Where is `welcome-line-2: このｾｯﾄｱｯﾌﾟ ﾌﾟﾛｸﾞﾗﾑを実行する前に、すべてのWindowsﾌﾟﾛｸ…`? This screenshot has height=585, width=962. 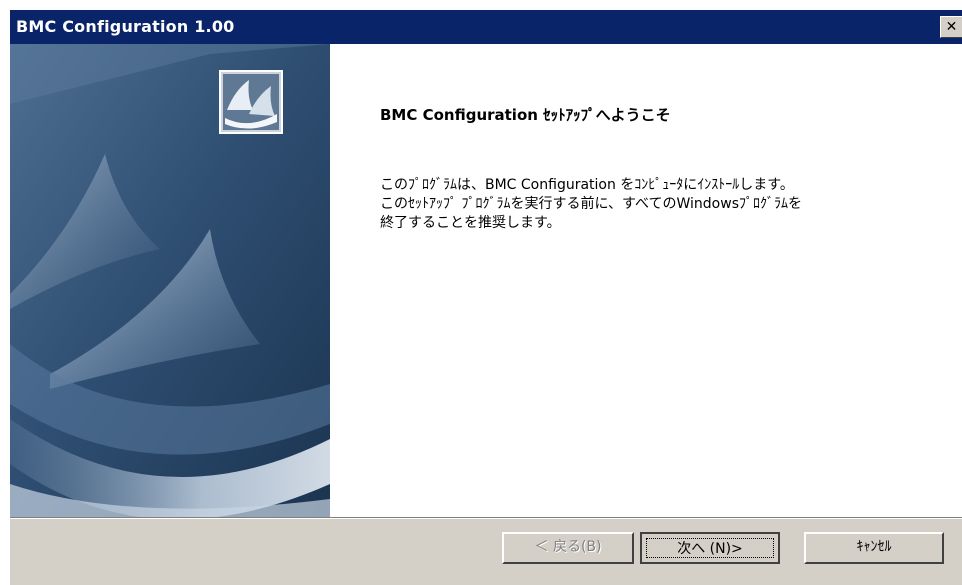 welcome-line-2: このｾｯﾄｱｯﾌﾟ ﾌﾟﾛｸﾞﾗﾑを実行する前に、すべてのWindowsﾌﾟﾛｸ… is located at coordinates (591, 204).